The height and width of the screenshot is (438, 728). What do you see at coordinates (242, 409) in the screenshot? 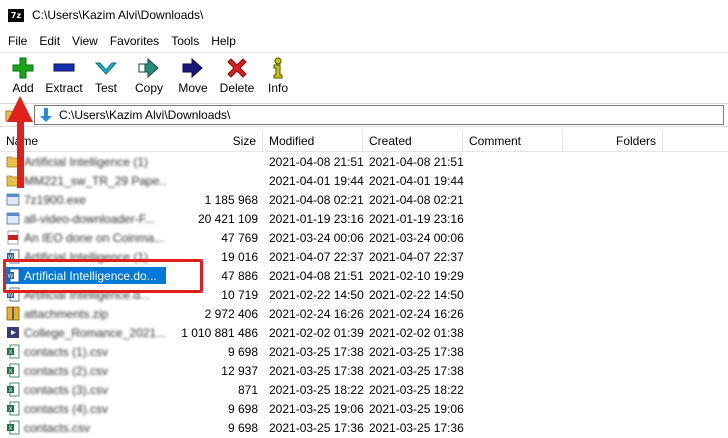
I see `file-size: 9 698` at bounding box center [242, 409].